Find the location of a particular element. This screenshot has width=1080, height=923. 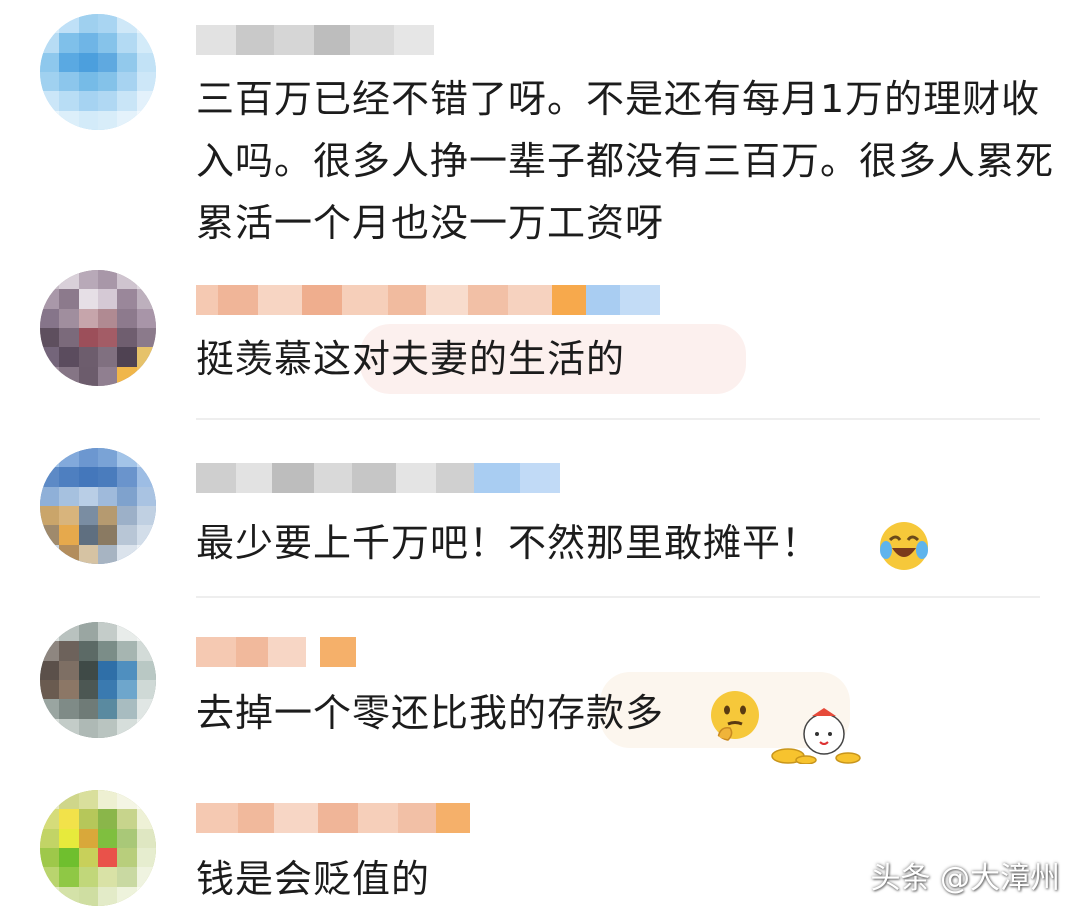

fortune-mascot-sticker-icon is located at coordinates (816, 736).